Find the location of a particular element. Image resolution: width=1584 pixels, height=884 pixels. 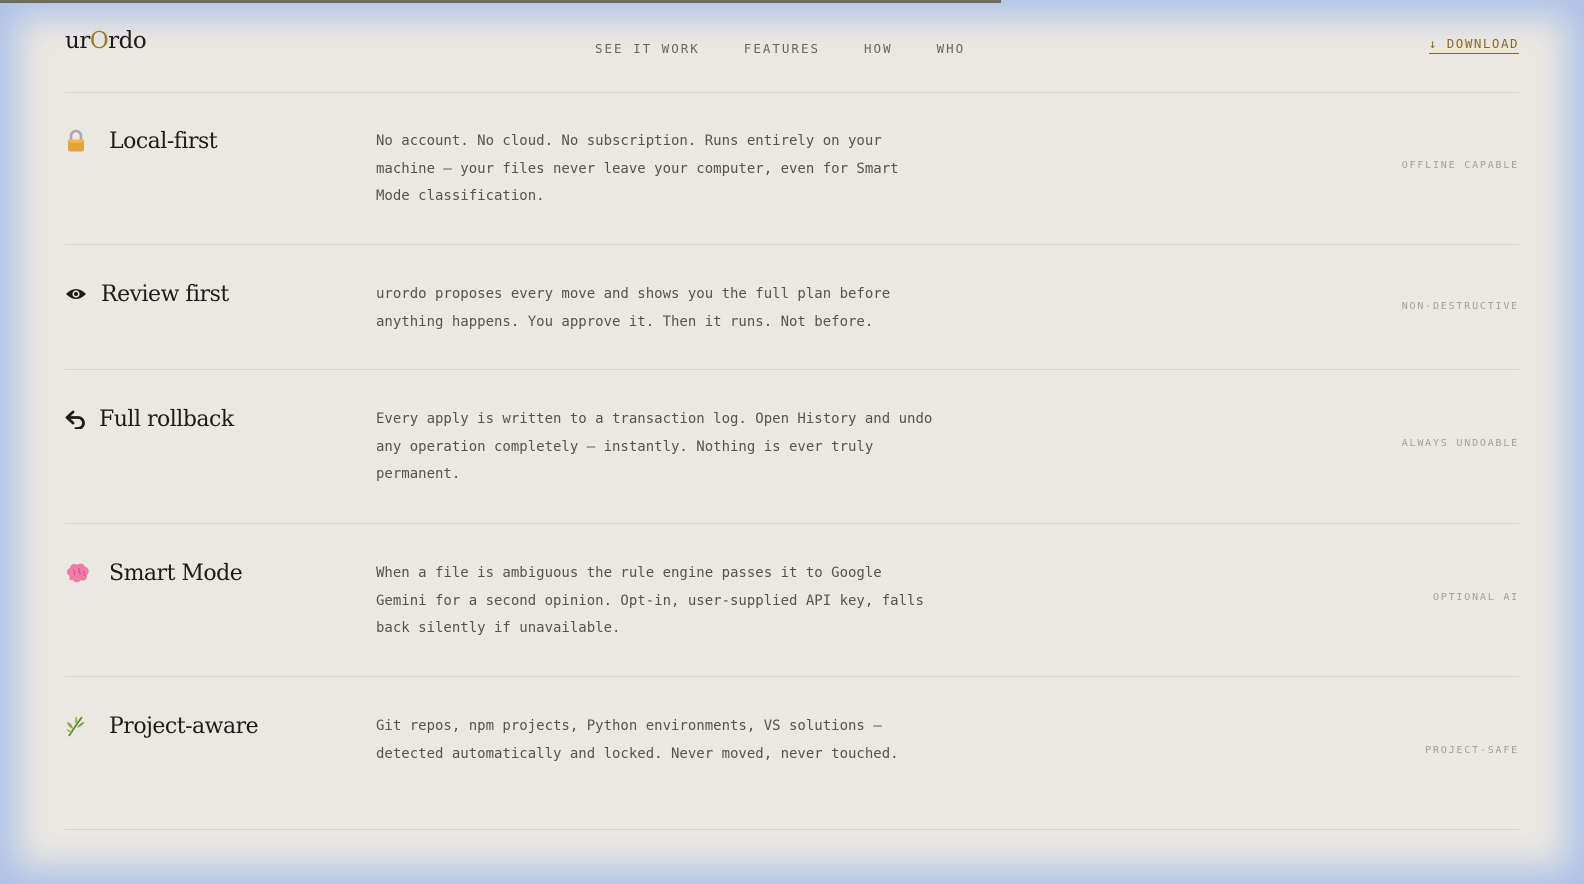

brand-suffix: rdo is located at coordinates (127, 41).